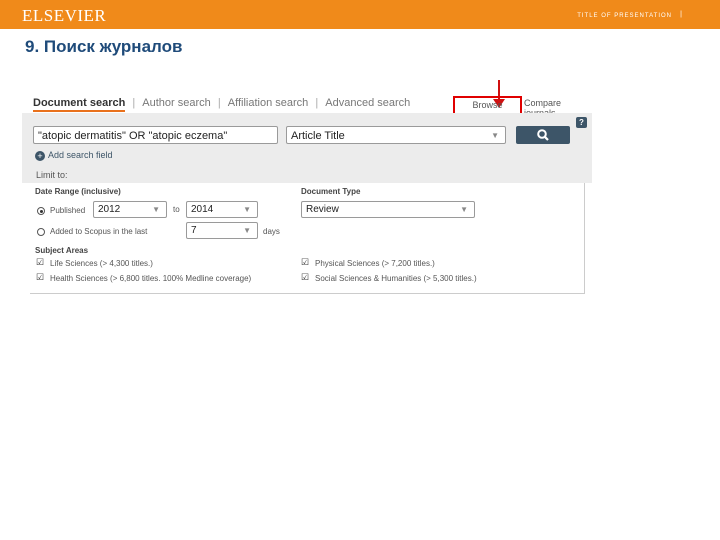 The width and height of the screenshot is (720, 540). Describe the element at coordinates (268, 103) in the screenshot. I see `tab-affiliation-search: Affiliation search` at that location.